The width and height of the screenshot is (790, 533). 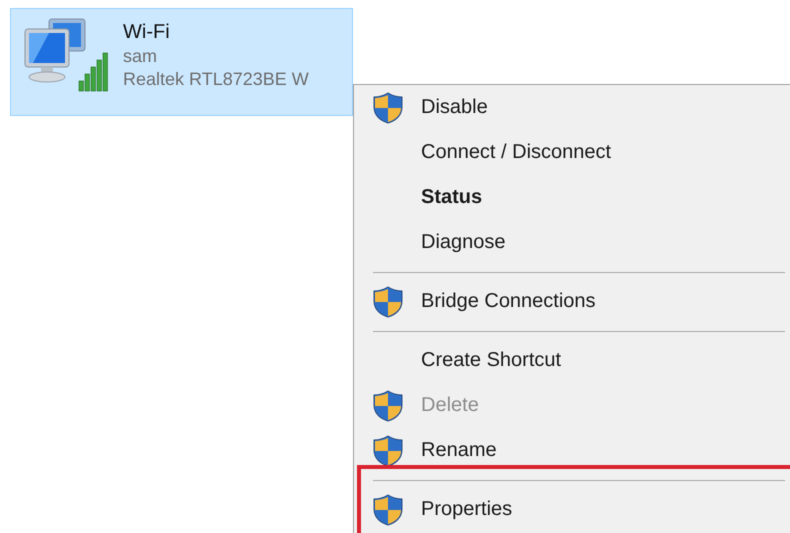 What do you see at coordinates (216, 79) in the screenshot?
I see `device-name: Realtek RTL8723BE W` at bounding box center [216, 79].